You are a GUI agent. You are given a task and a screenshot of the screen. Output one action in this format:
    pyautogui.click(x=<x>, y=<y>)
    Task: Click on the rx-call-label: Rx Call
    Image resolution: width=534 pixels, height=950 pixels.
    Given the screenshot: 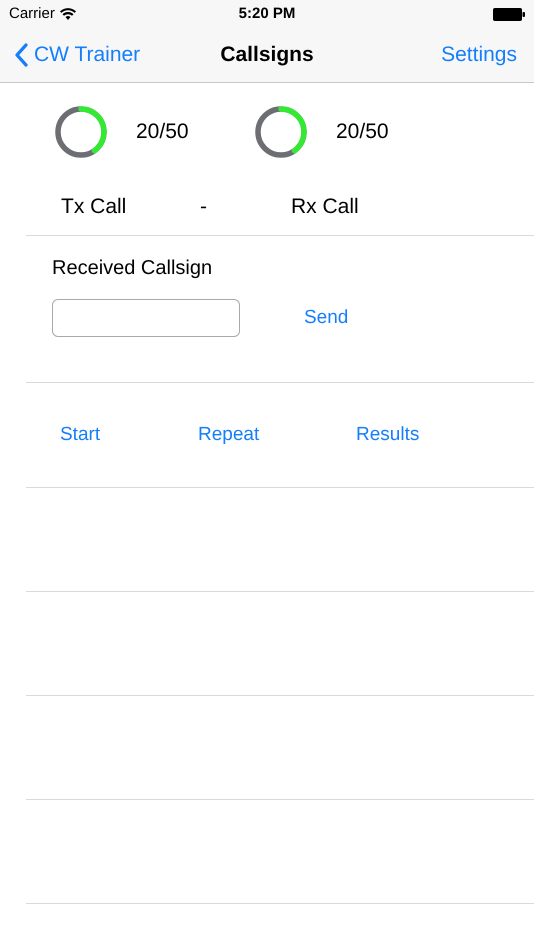 What is the action you would take?
    pyautogui.click(x=325, y=207)
    